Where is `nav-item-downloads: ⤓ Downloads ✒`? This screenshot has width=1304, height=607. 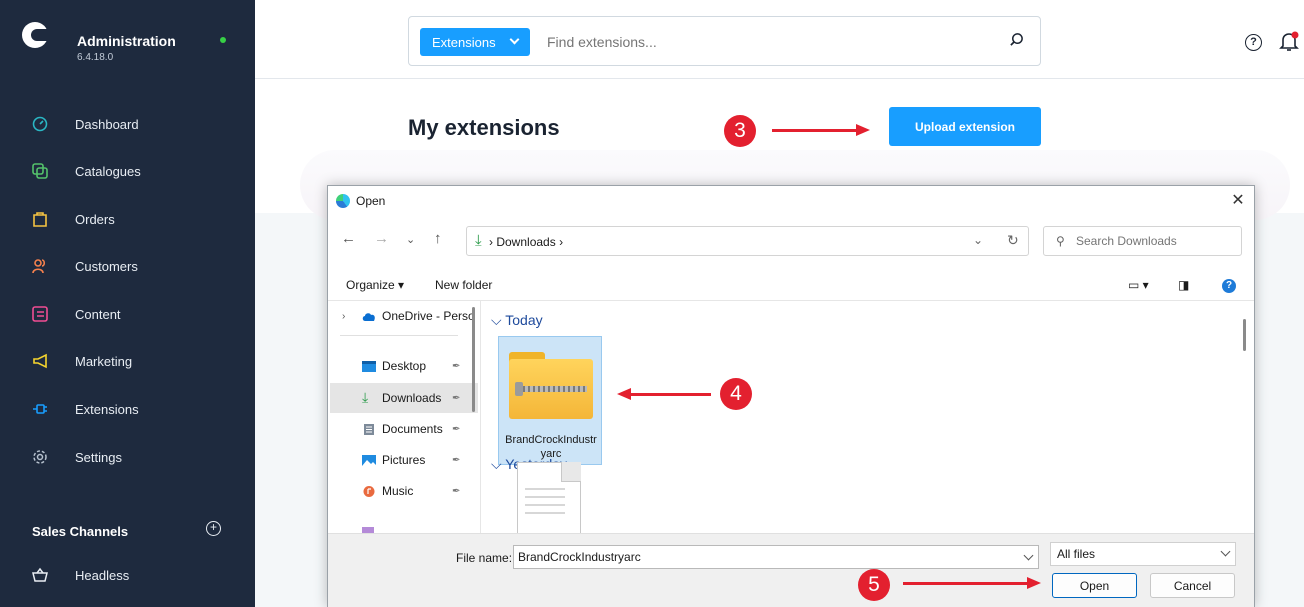 nav-item-downloads: ⤓ Downloads ✒ is located at coordinates (404, 398).